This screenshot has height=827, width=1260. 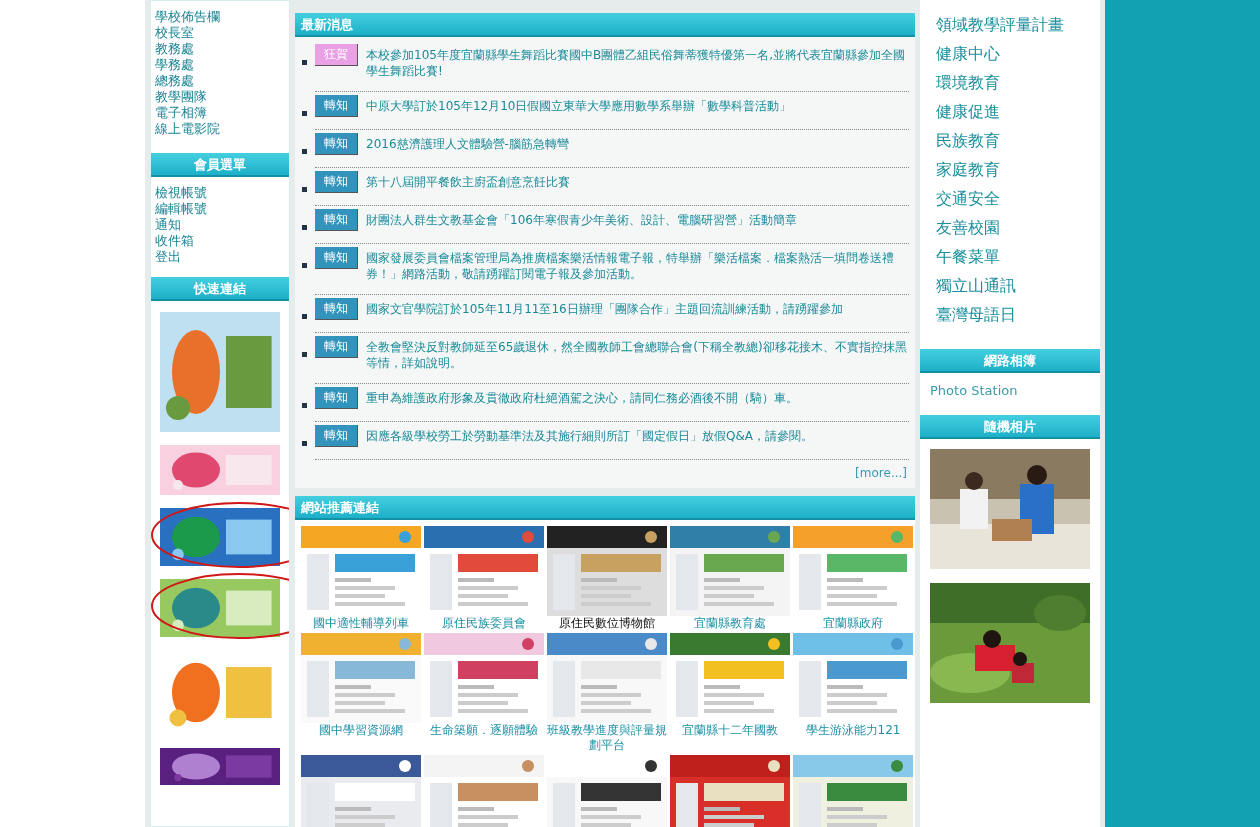 I want to click on menu-link: 通知, so click(x=222, y=225).